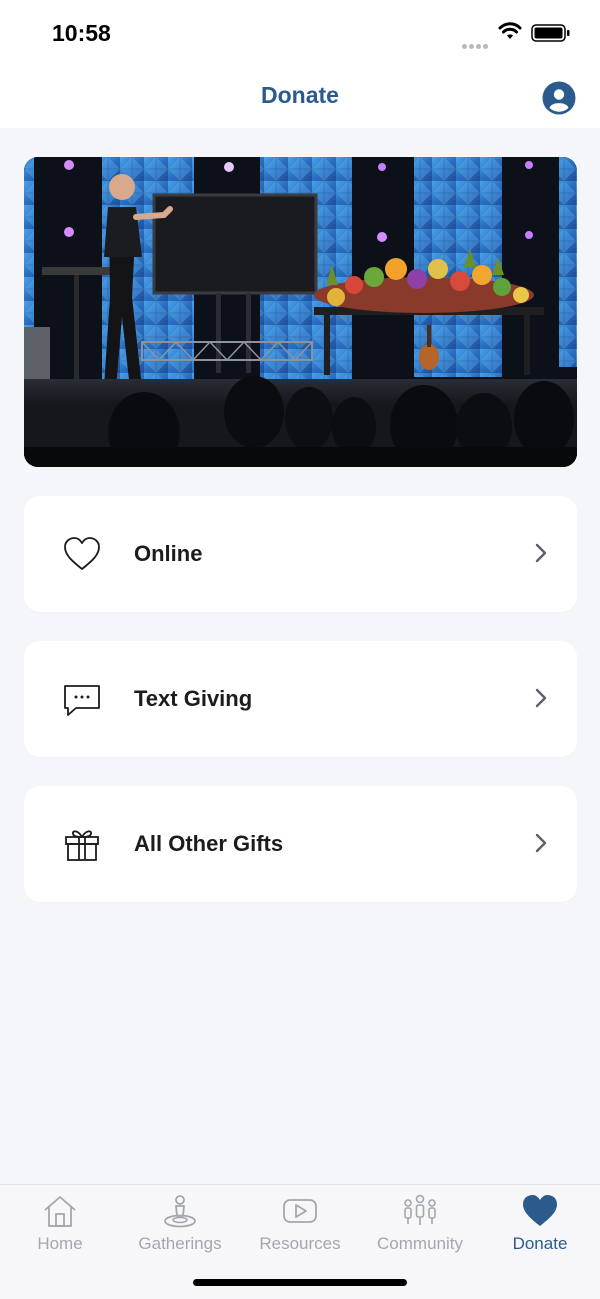  What do you see at coordinates (300, 33) in the screenshot?
I see `status-bar: 10:58` at bounding box center [300, 33].